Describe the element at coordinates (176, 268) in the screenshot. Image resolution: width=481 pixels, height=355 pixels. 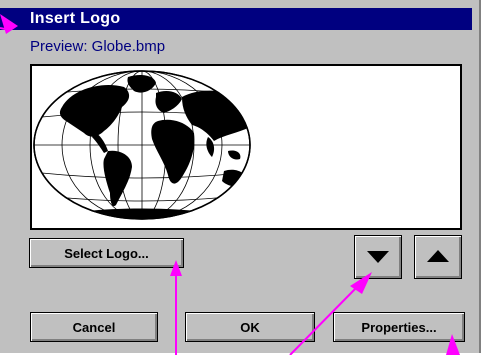
I see `callout-arrow-select-logo` at that location.